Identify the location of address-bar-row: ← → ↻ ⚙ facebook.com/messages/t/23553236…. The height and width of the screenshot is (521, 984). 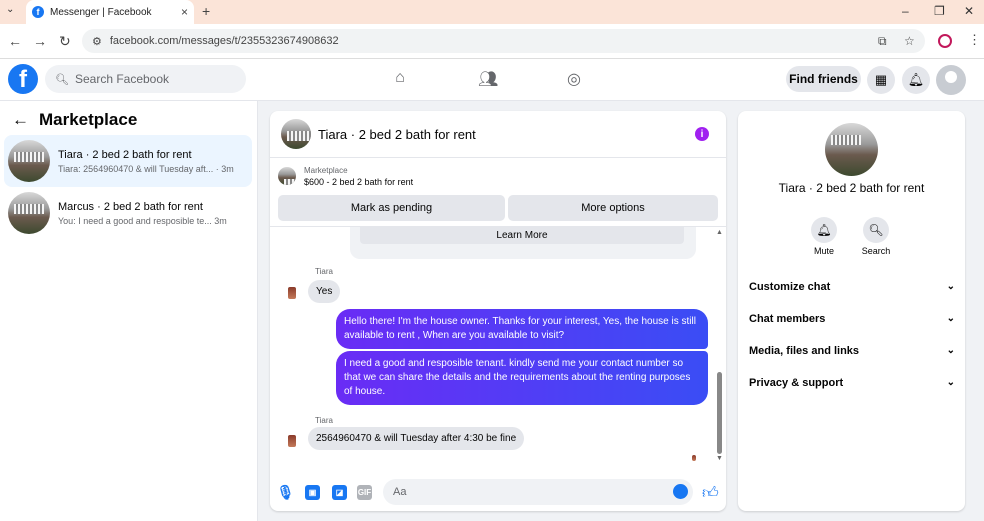
(492, 41).